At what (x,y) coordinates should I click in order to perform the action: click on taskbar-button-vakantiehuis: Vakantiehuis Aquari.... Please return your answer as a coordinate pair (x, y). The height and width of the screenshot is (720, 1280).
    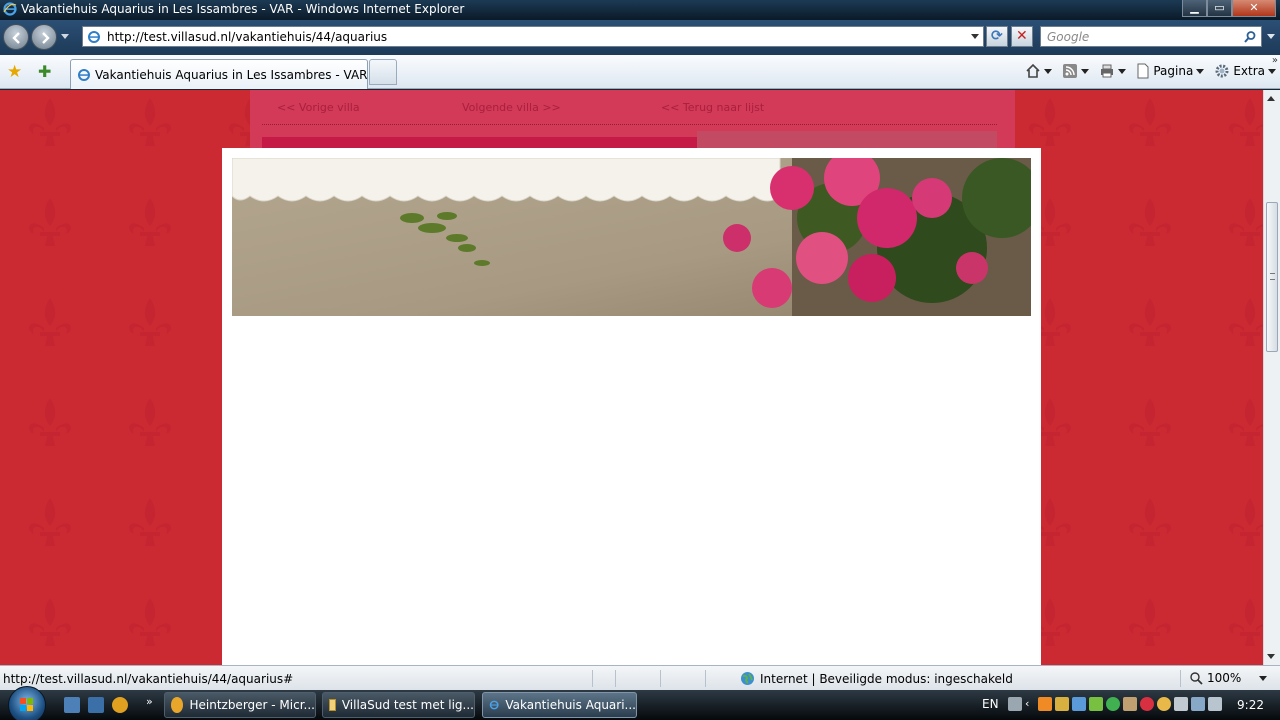
    Looking at the image, I should click on (559, 705).